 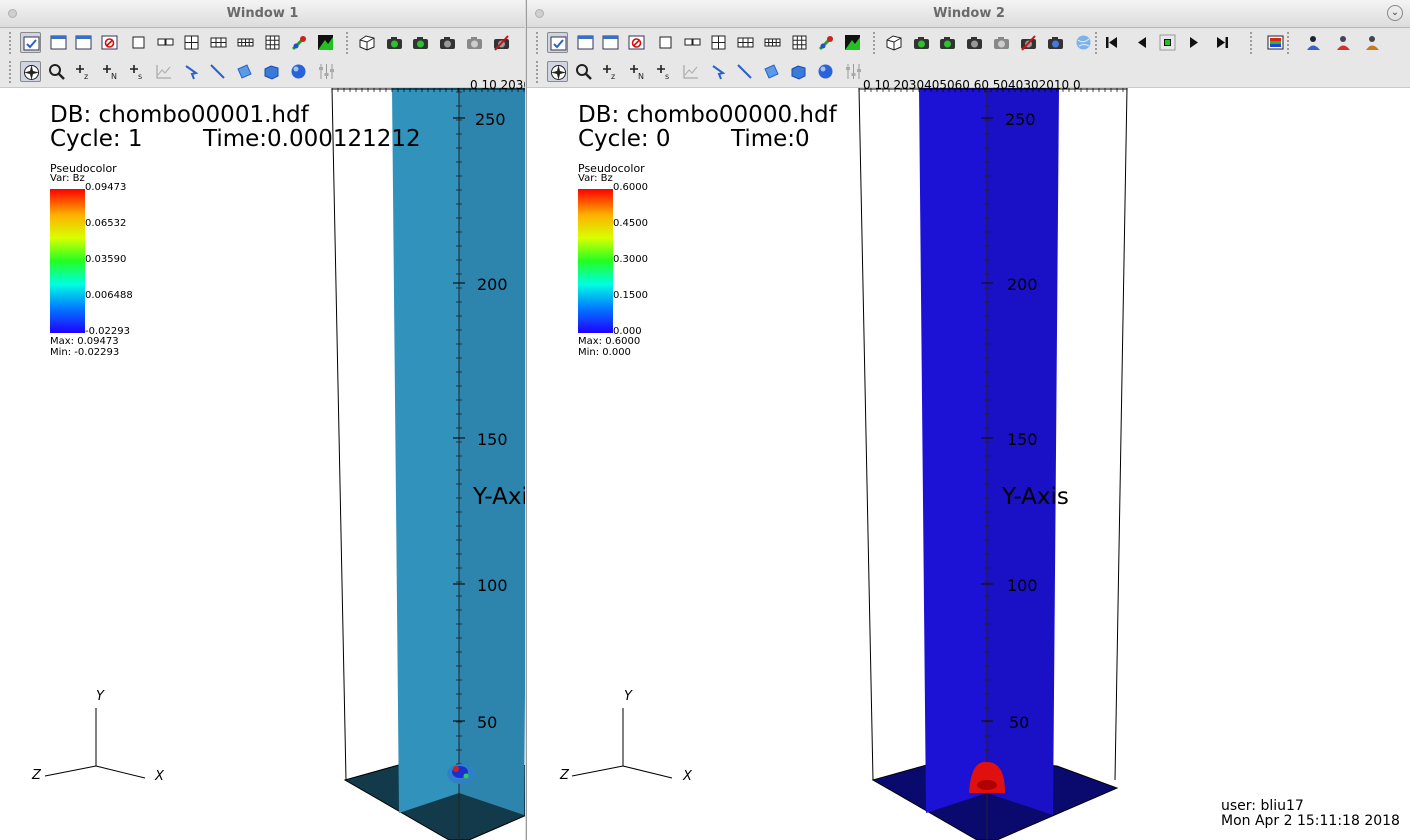 What do you see at coordinates (987, 785) in the screenshot?
I see `feature-blob-core` at bounding box center [987, 785].